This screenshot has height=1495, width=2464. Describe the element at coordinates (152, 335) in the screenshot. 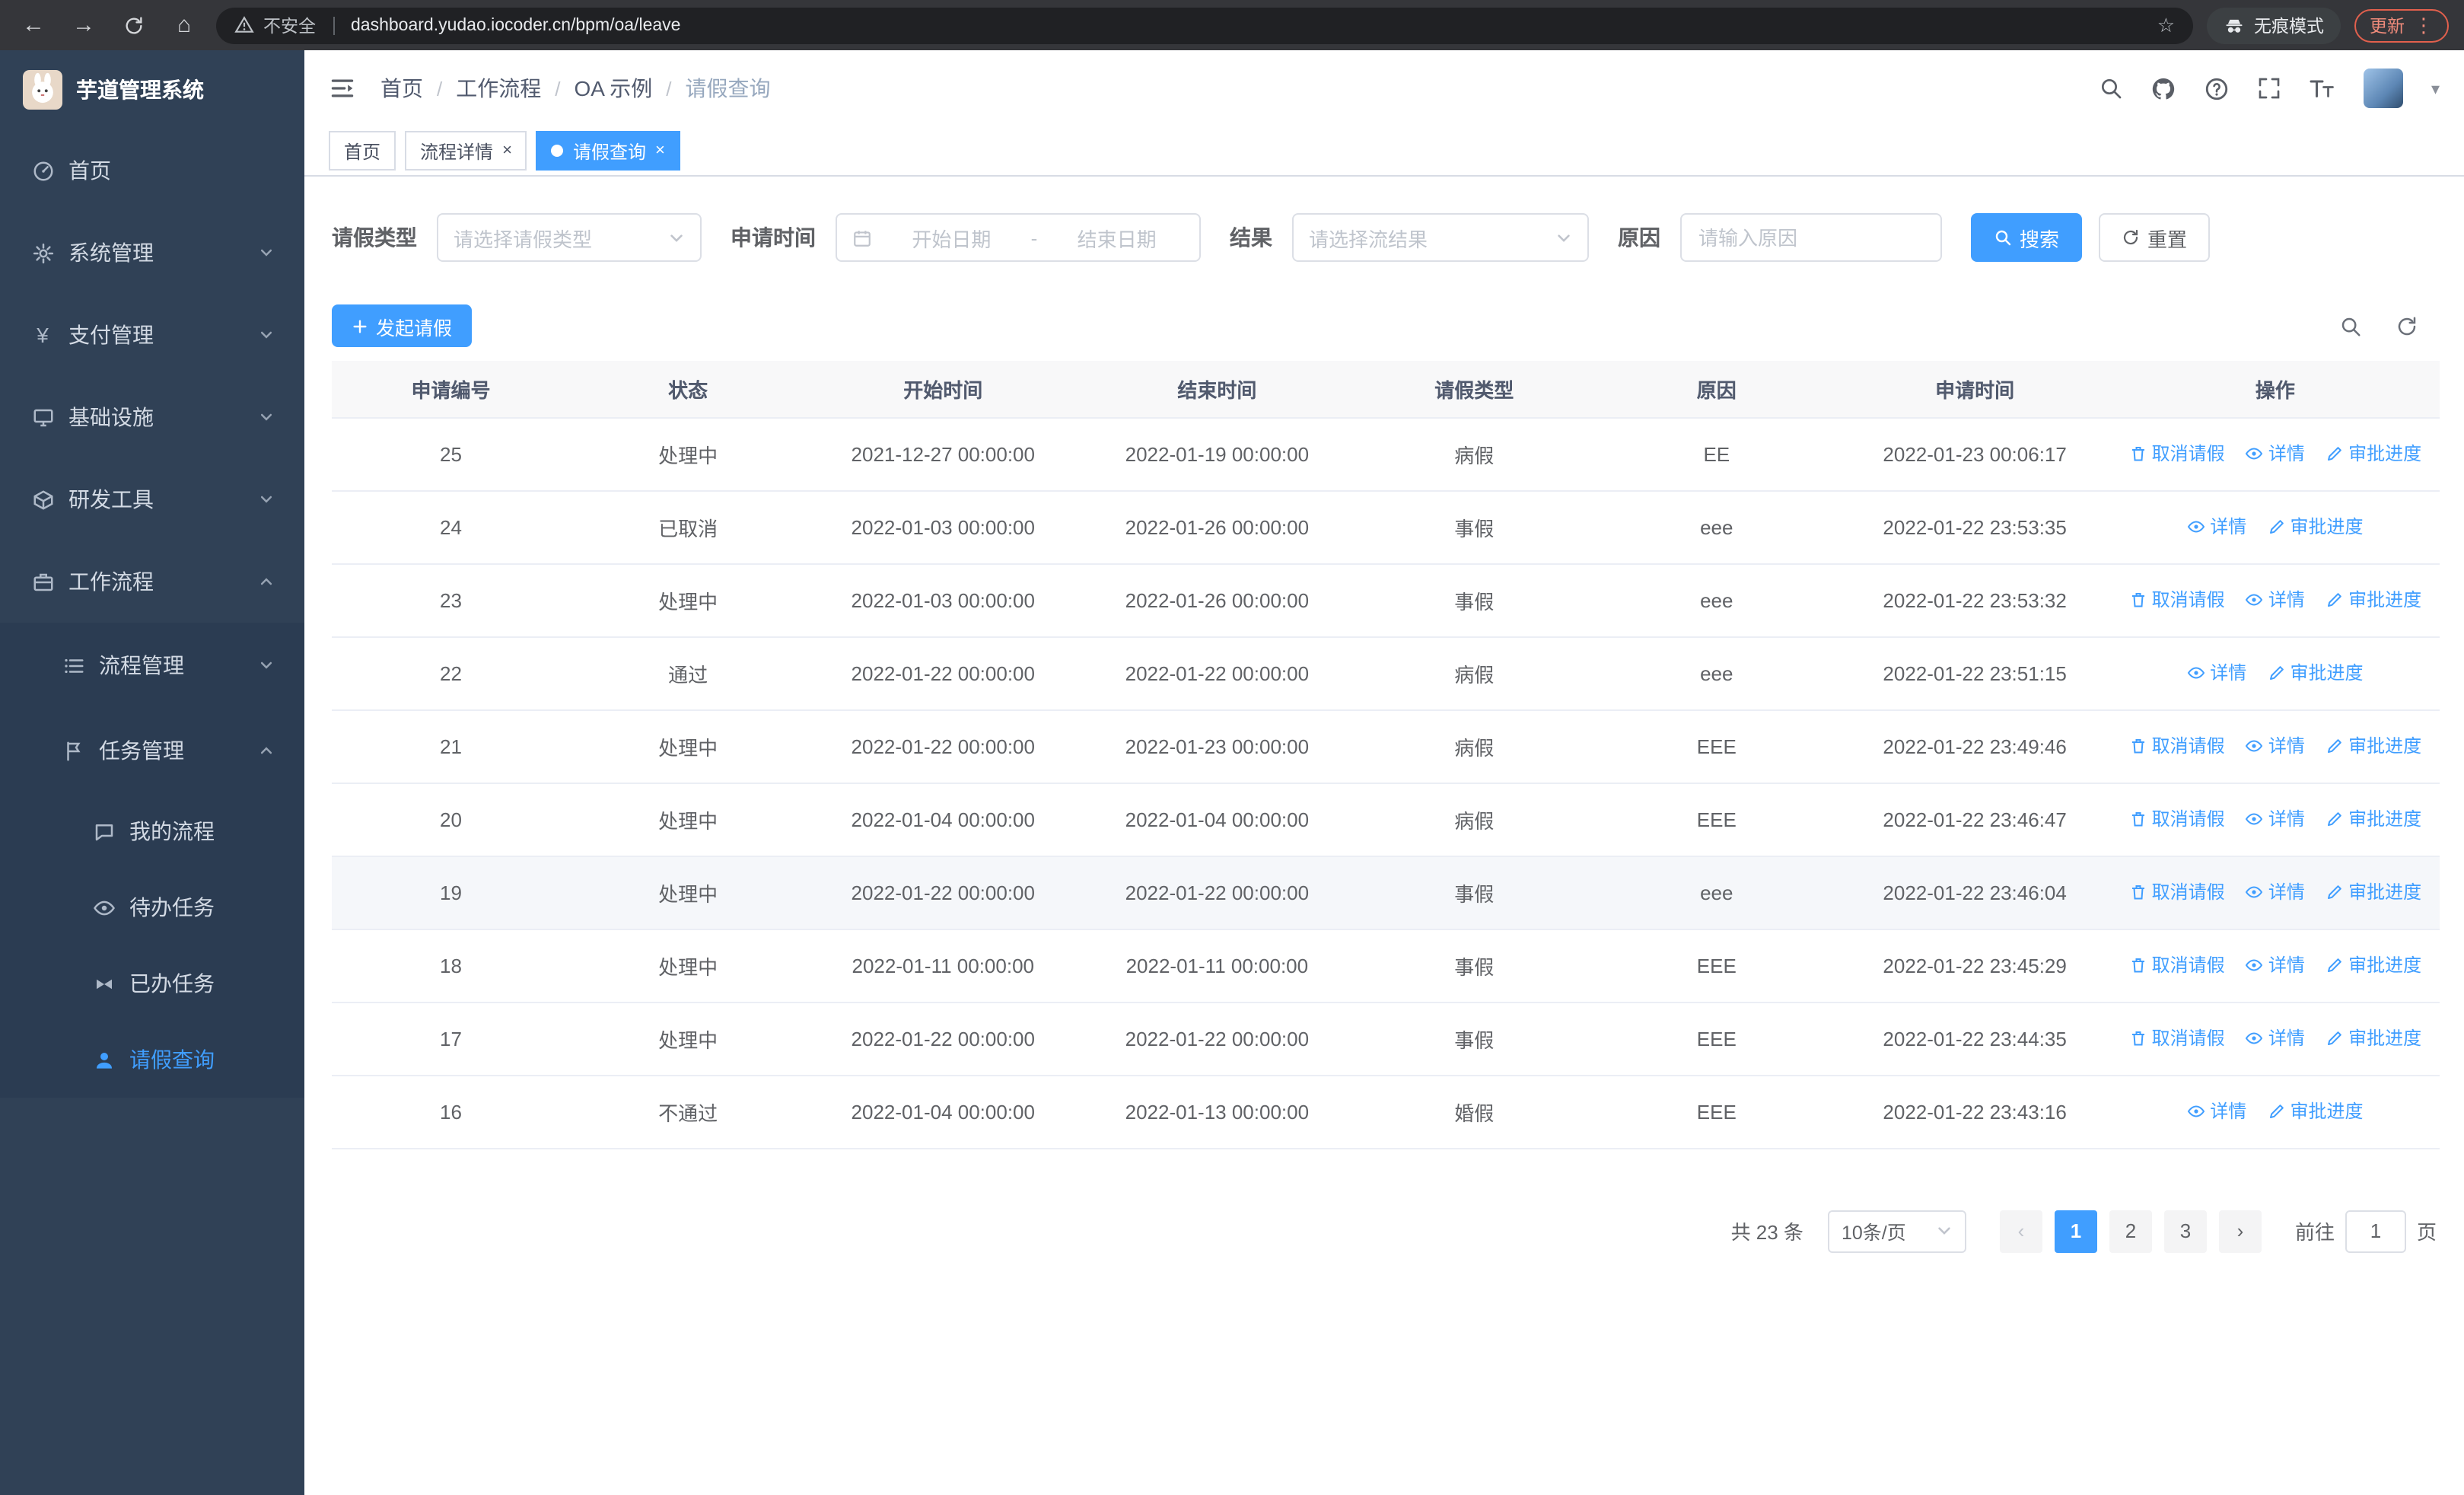

I see `sidebar-item-payment: ¥ 支付管理` at that location.